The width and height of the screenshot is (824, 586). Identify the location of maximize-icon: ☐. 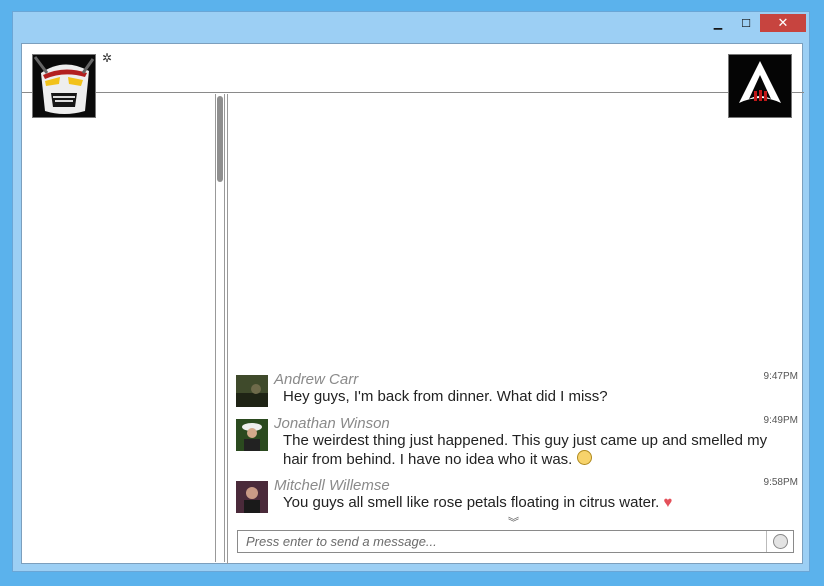
(746, 23).